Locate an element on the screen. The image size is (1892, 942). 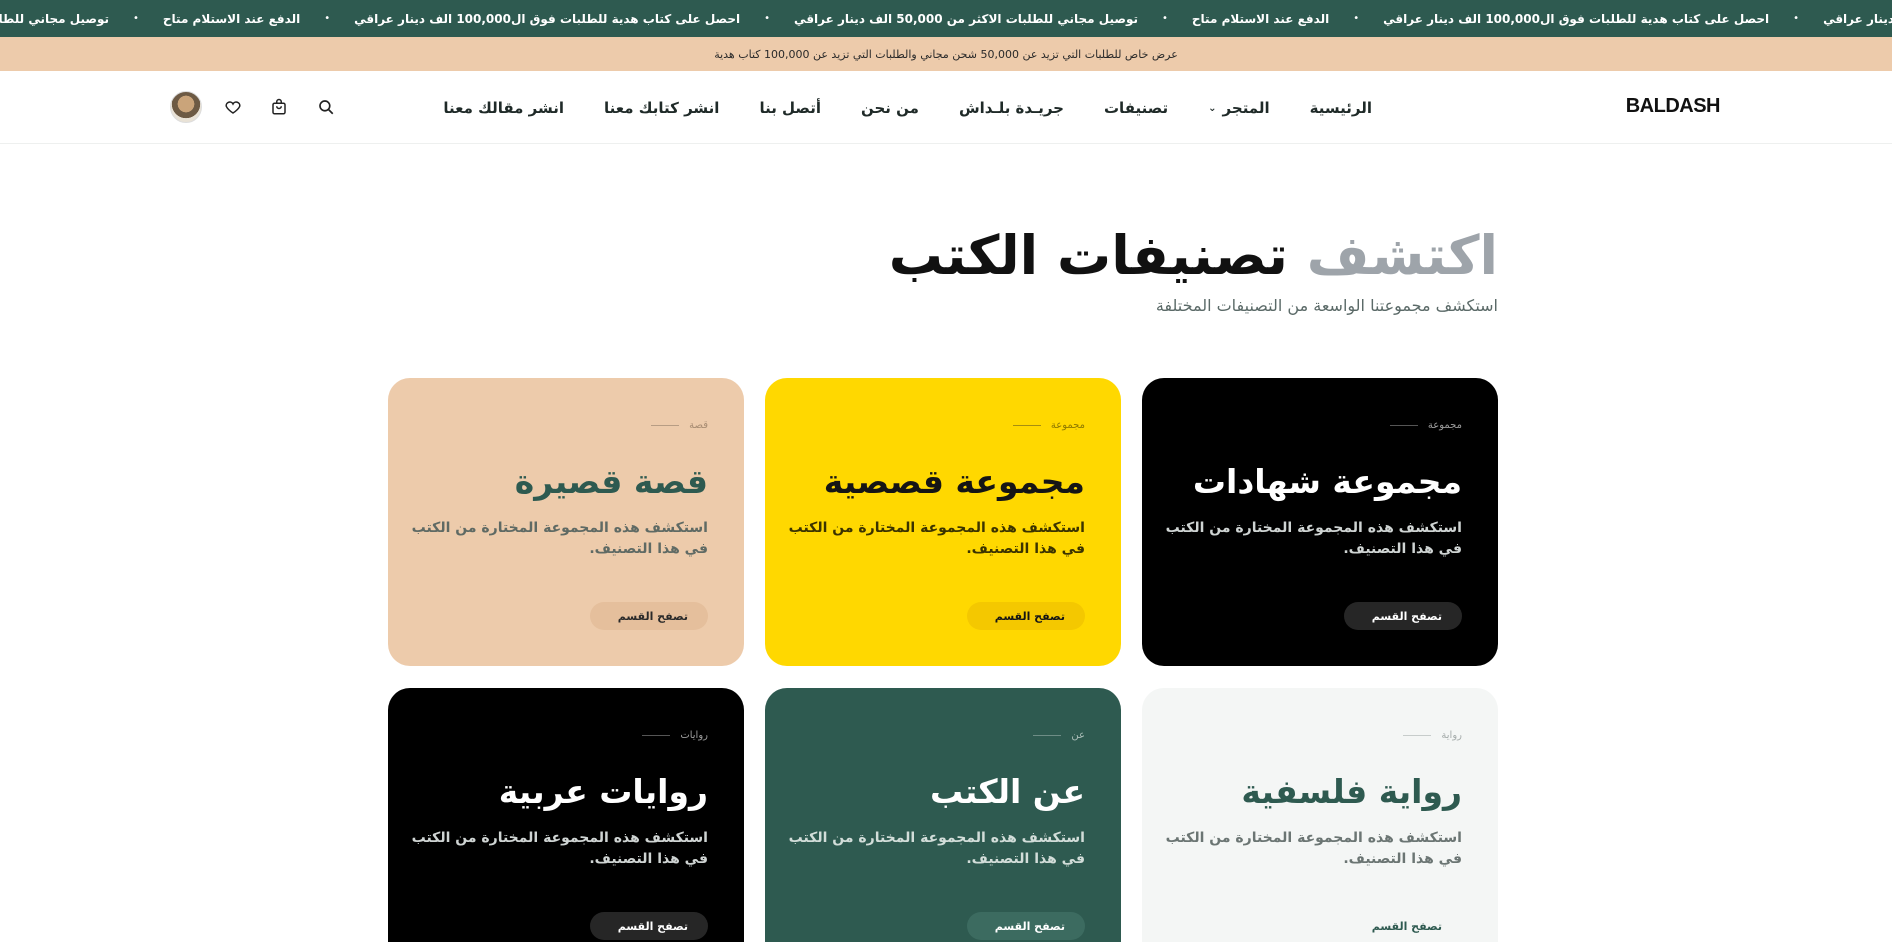
heart-icon is located at coordinates (233, 107).